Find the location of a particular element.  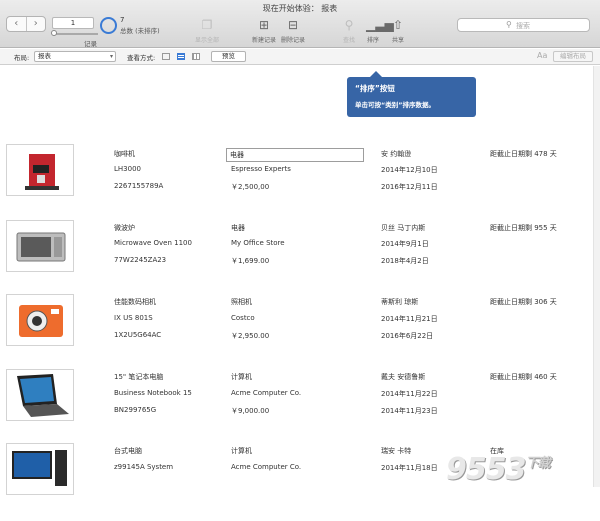

desktop-computer-image is located at coordinates (39, 468).